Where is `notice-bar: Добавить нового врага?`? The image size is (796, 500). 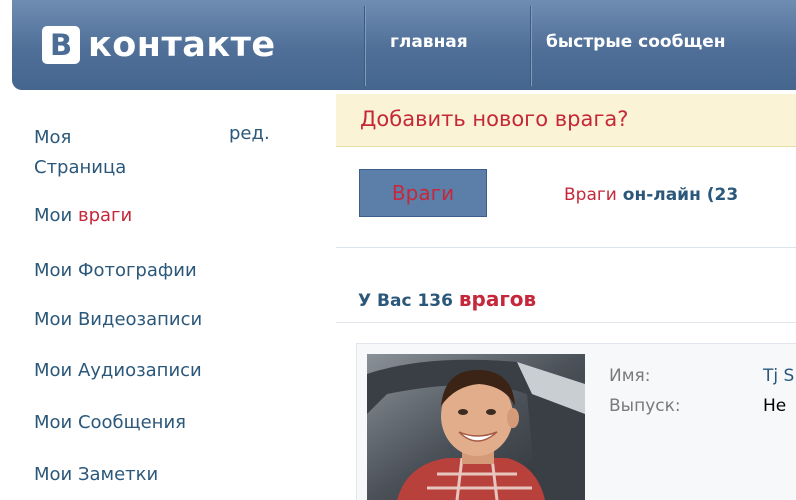
notice-bar: Добавить нового врага? is located at coordinates (566, 120).